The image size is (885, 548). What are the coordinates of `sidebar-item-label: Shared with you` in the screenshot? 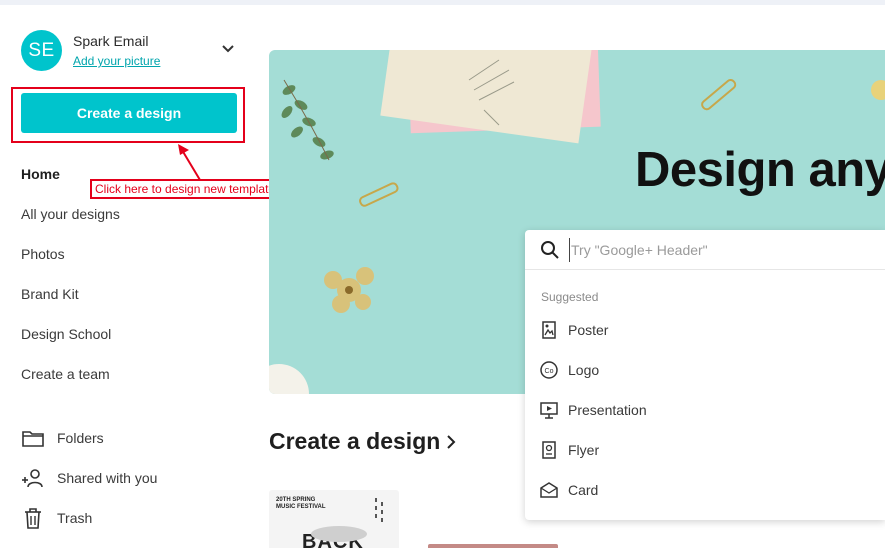 It's located at (107, 478).